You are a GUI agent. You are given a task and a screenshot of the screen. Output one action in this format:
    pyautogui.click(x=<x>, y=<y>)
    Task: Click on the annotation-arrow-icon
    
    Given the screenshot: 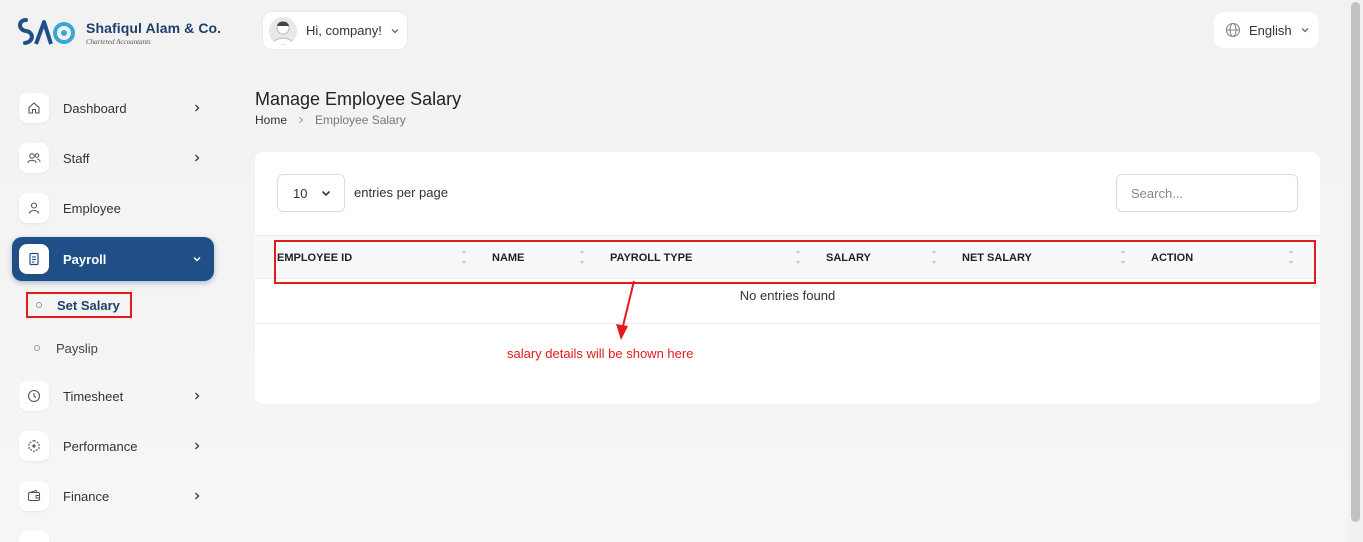 What is the action you would take?
    pyautogui.click(x=625, y=310)
    